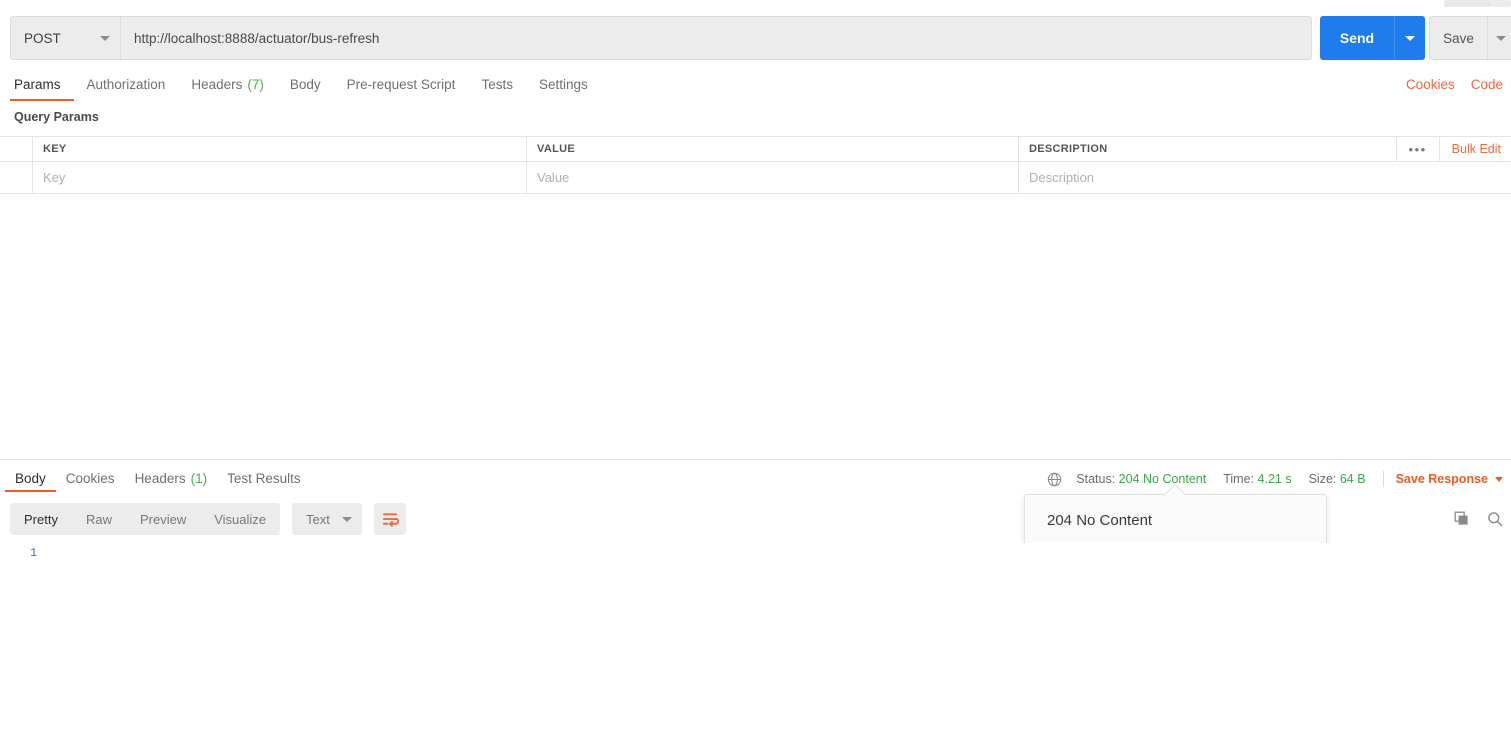 The image size is (1511, 732). Describe the element at coordinates (65, 38) in the screenshot. I see `http-method-dropdown: POST` at that location.